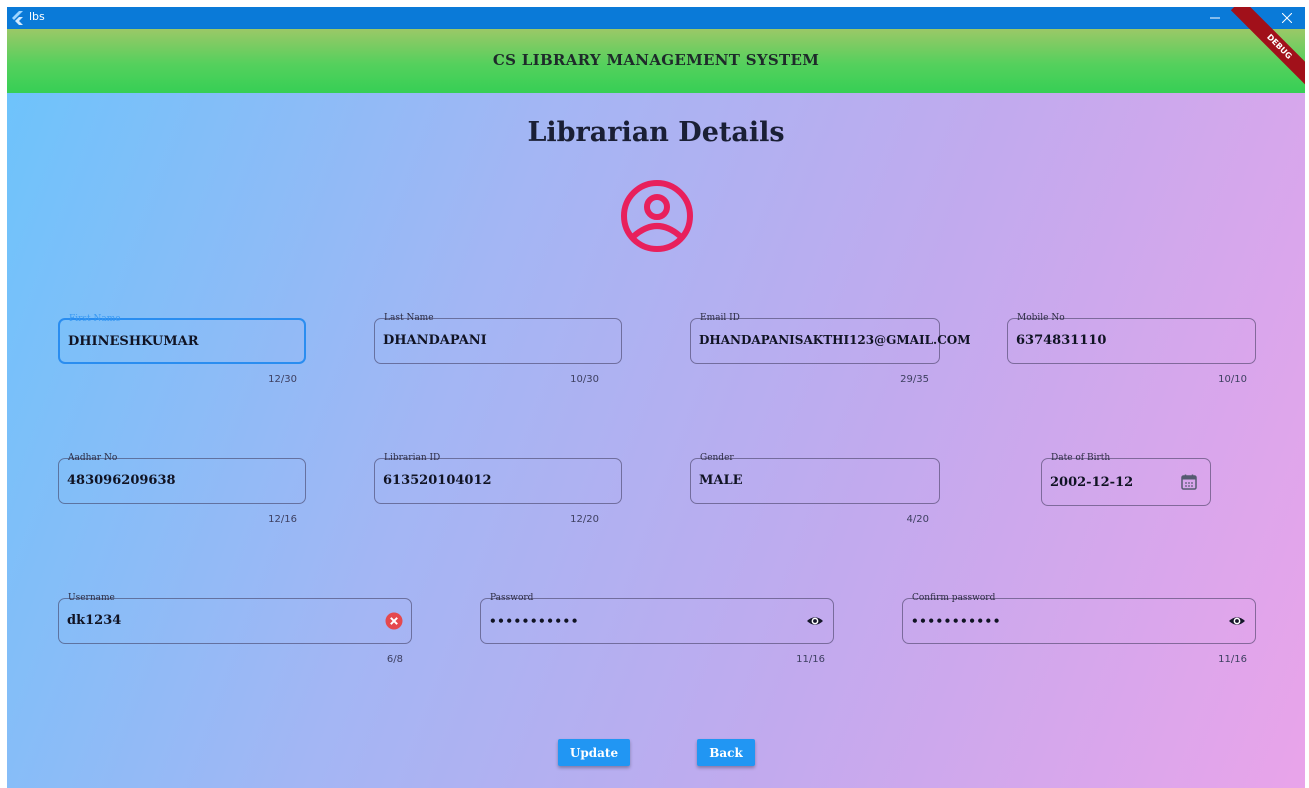  I want to click on aadhar-label: Aadhar No, so click(93, 458).